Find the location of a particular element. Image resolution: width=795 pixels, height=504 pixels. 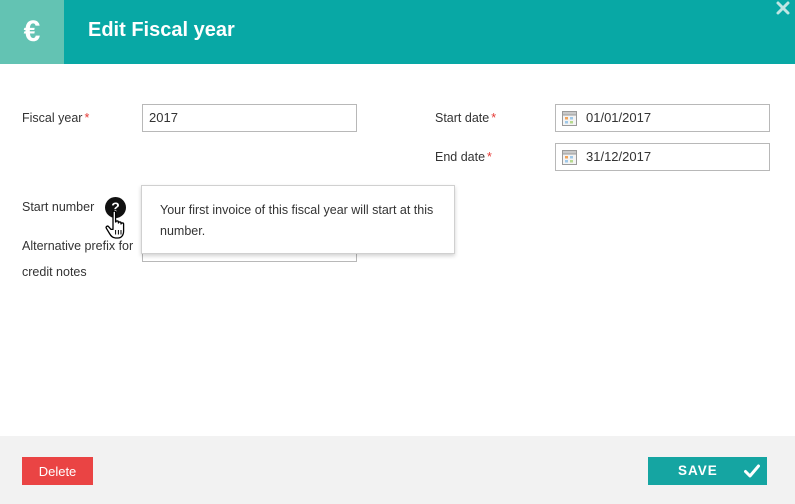

close-icon is located at coordinates (783, 8).